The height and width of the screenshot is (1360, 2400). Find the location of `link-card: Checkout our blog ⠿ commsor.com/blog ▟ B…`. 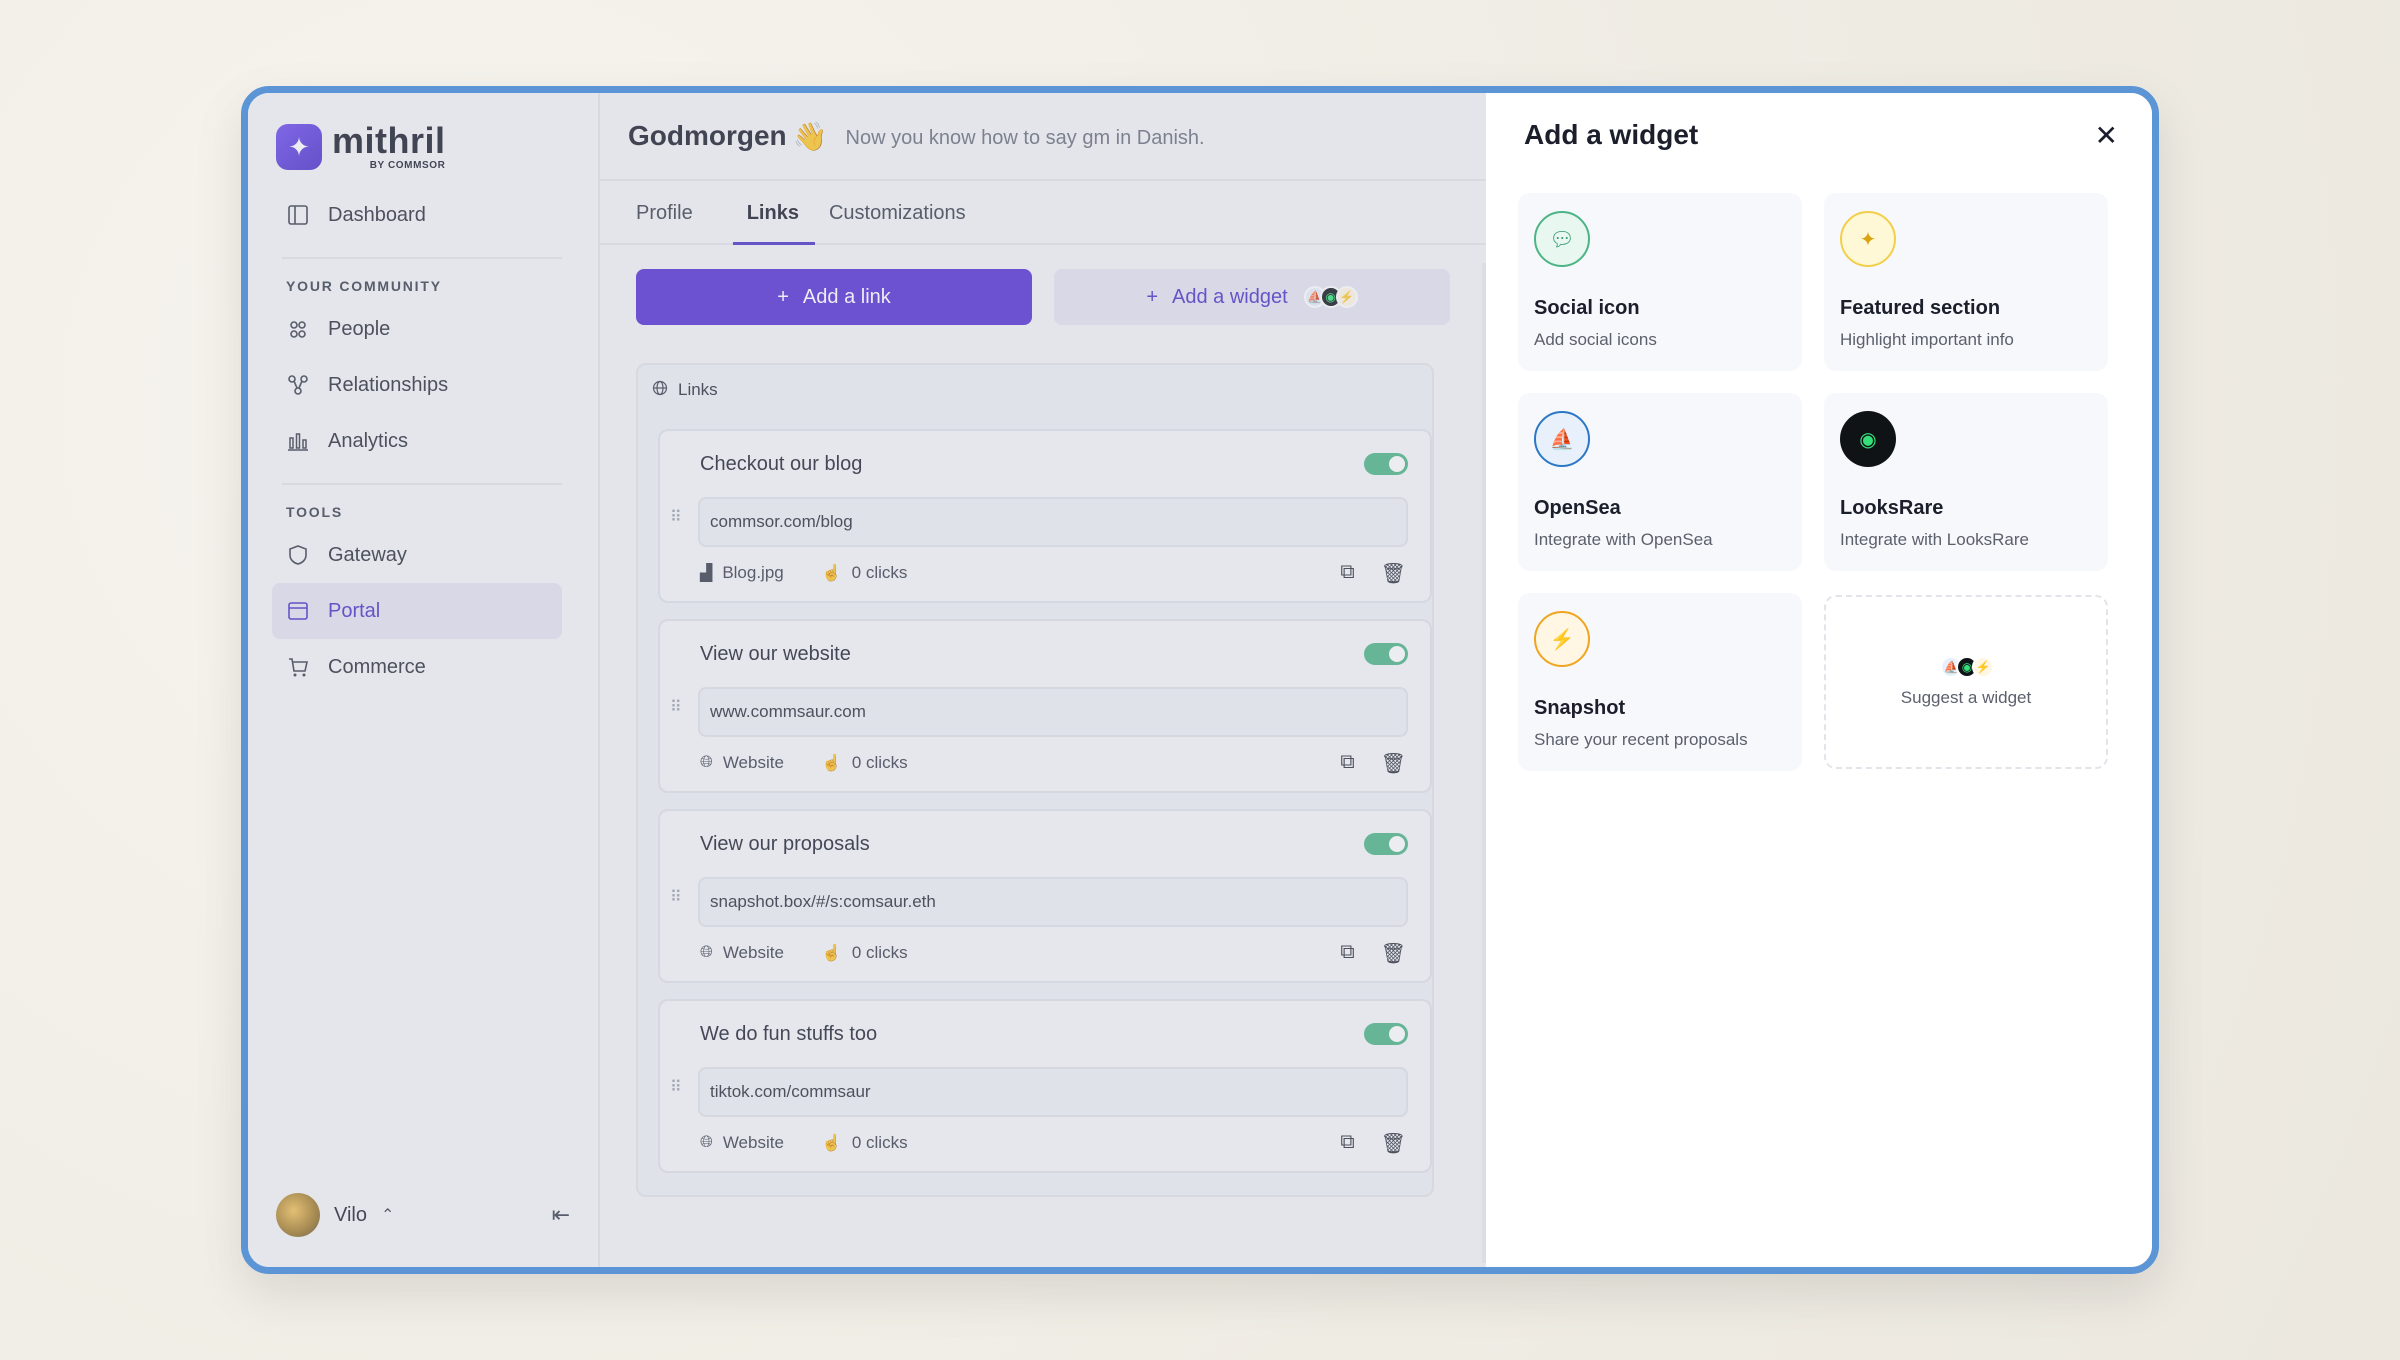

link-card: Checkout our blog ⠿ commsor.com/blog ▟ B… is located at coordinates (1045, 516).